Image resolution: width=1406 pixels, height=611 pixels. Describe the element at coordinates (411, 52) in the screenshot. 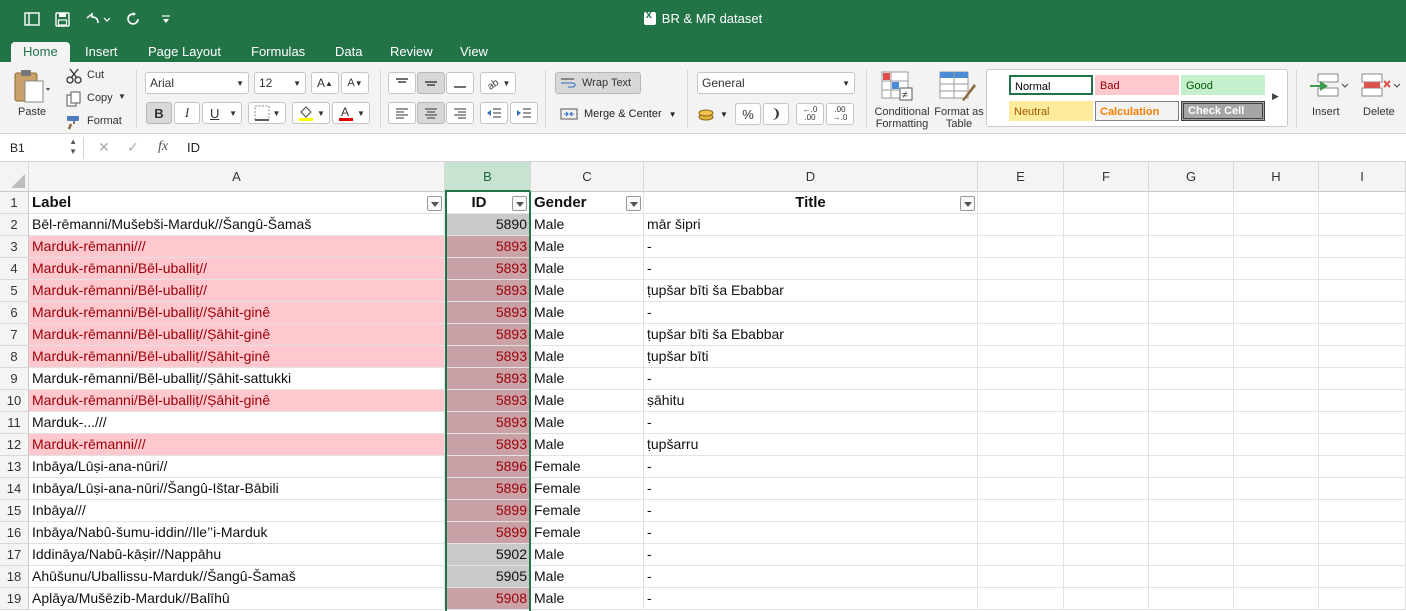

I see `tab-review: Review` at that location.